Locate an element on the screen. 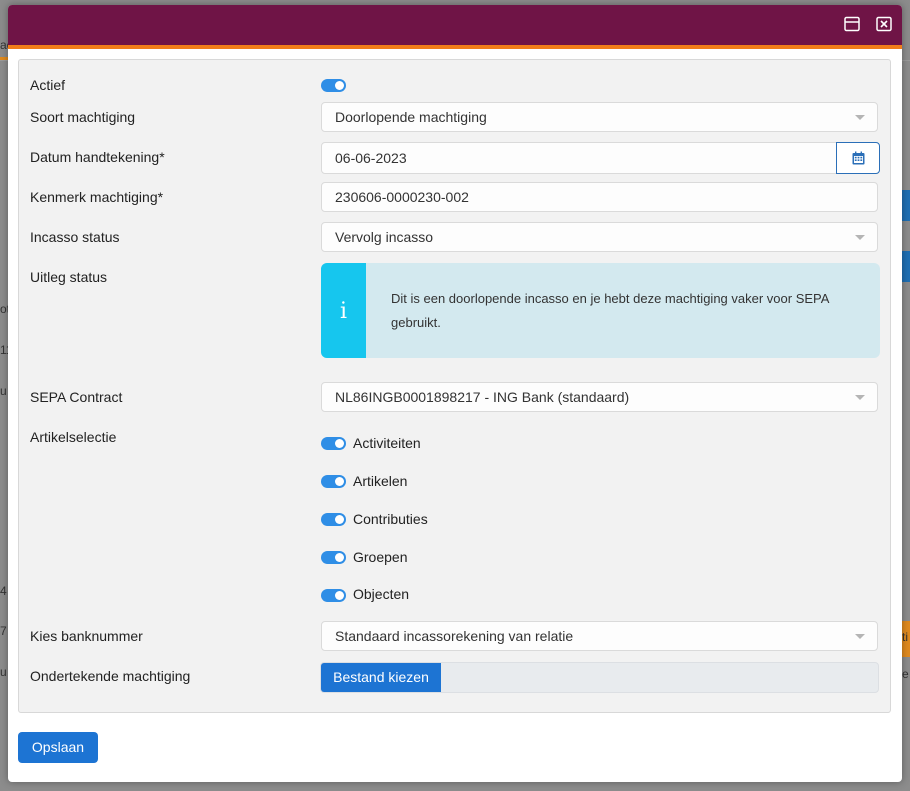  artikelen-toggle is located at coordinates (333, 481).